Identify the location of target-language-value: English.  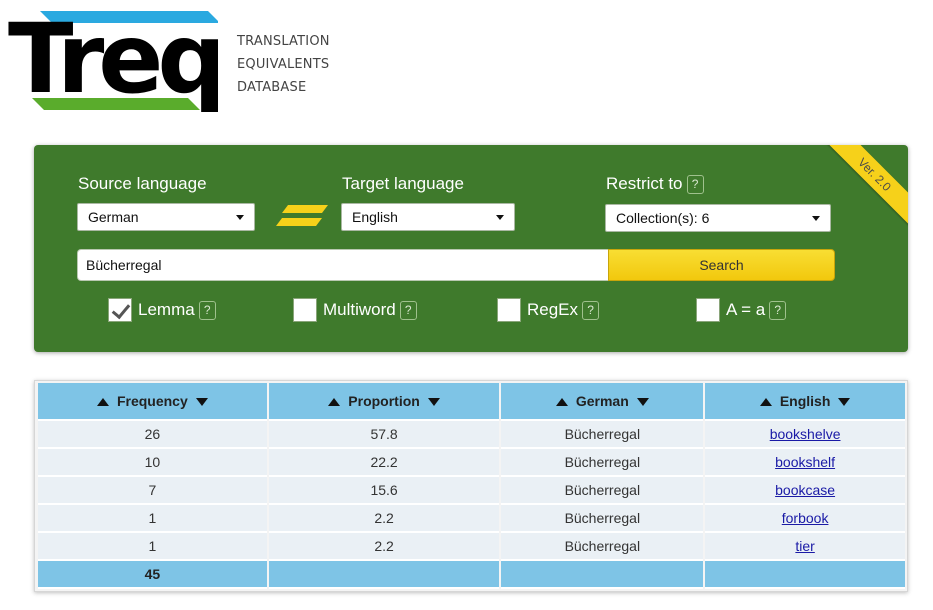
(375, 217).